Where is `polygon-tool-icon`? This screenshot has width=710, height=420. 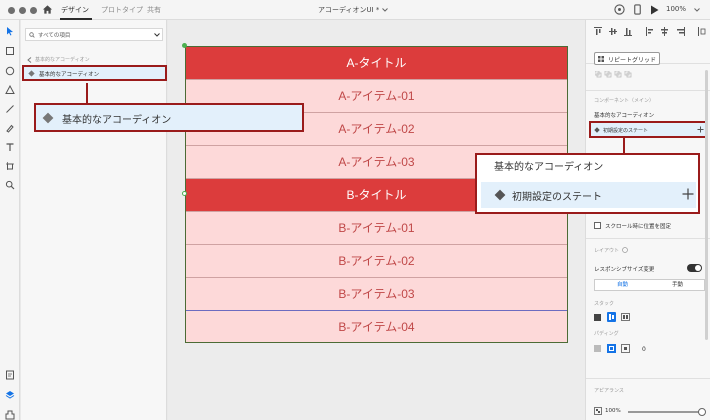
polygon-tool-icon is located at coordinates (10, 90).